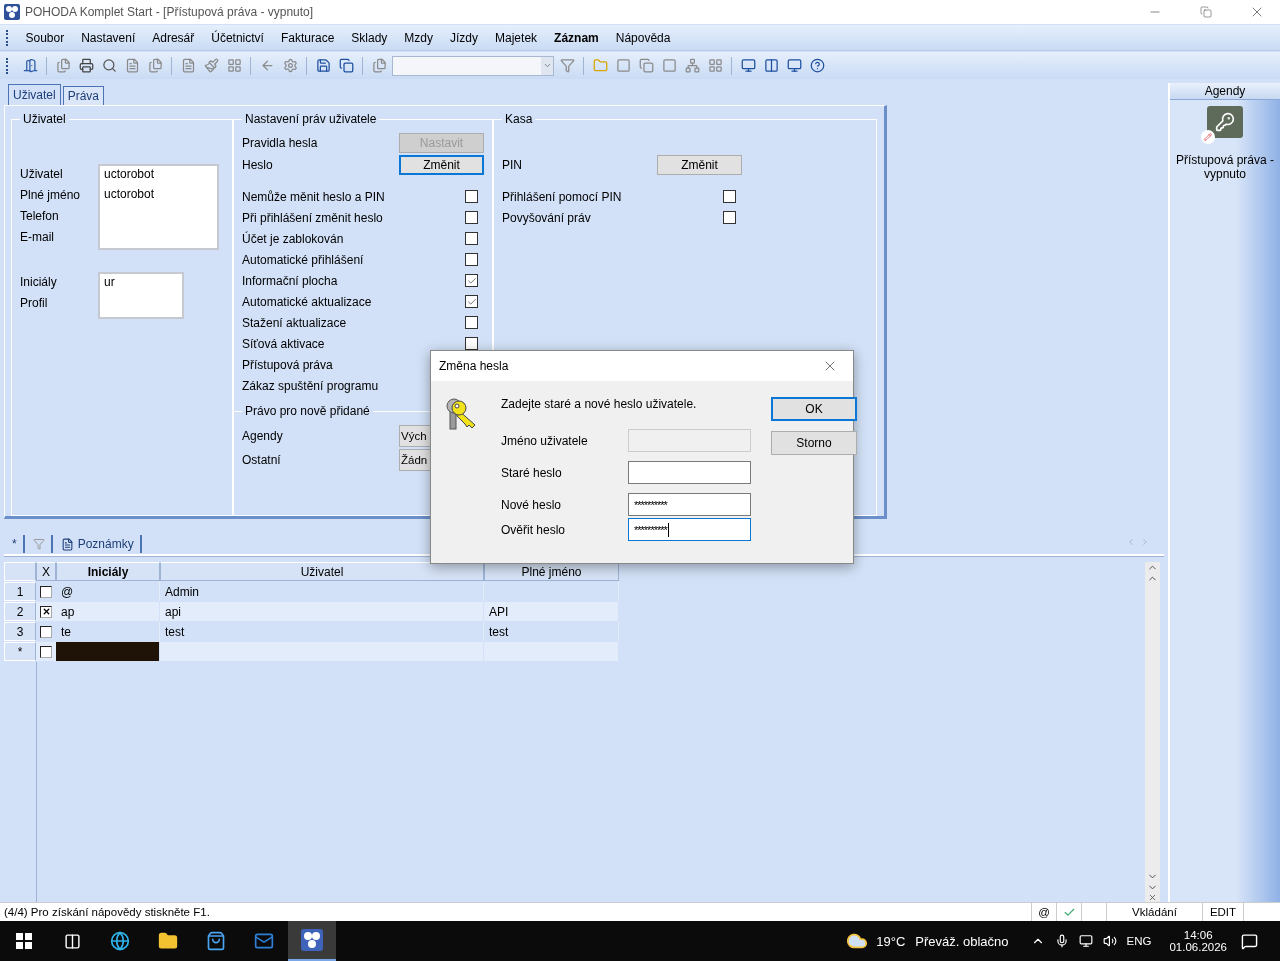 The height and width of the screenshot is (961, 1280). Describe the element at coordinates (771, 65) in the screenshot. I see `window-icon` at that location.